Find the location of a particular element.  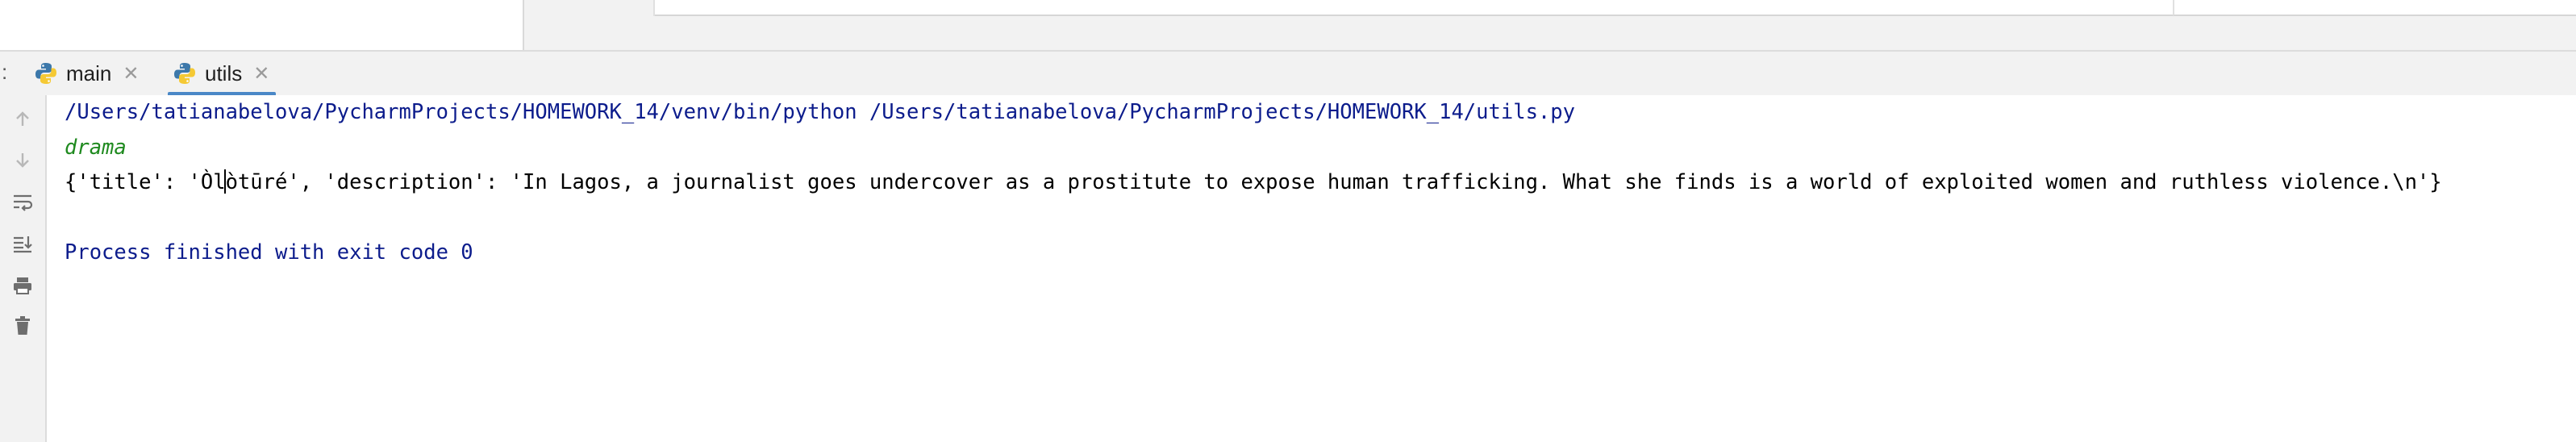

down-arrow-icon is located at coordinates (22, 160).